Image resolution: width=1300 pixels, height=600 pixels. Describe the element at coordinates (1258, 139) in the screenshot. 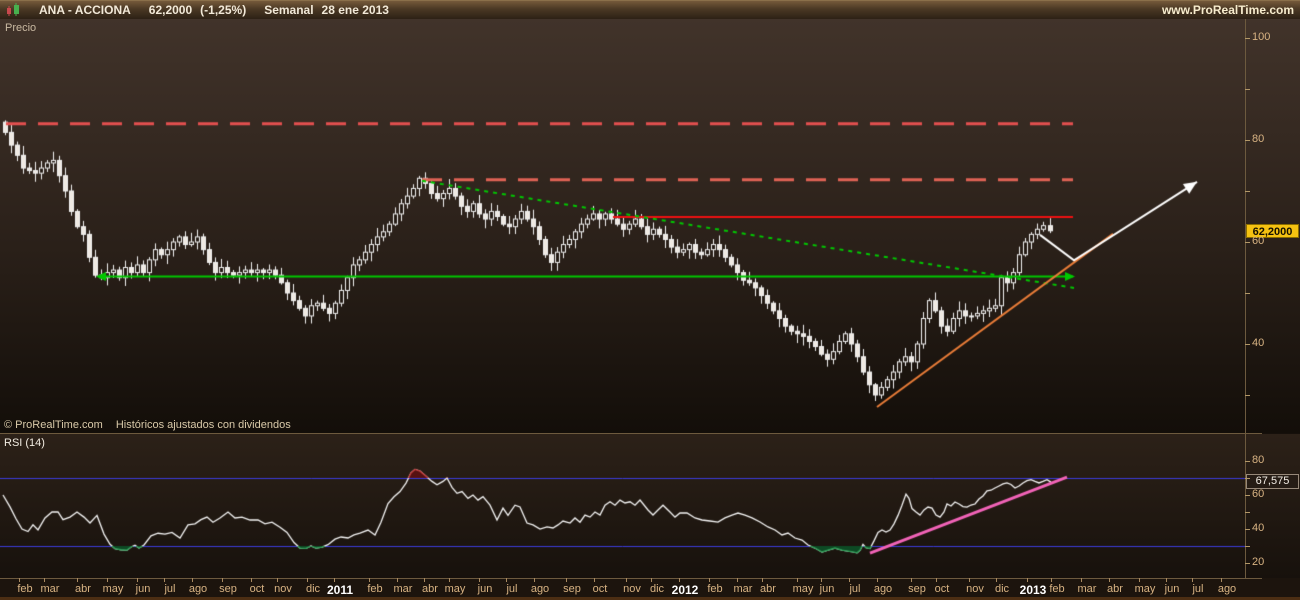

I see `price-axis-label: 80` at that location.